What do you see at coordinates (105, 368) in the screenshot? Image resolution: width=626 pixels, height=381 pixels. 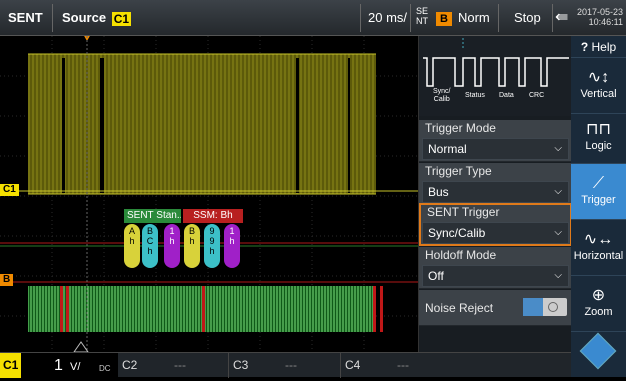 I see `c1-coupling: DC` at bounding box center [105, 368].